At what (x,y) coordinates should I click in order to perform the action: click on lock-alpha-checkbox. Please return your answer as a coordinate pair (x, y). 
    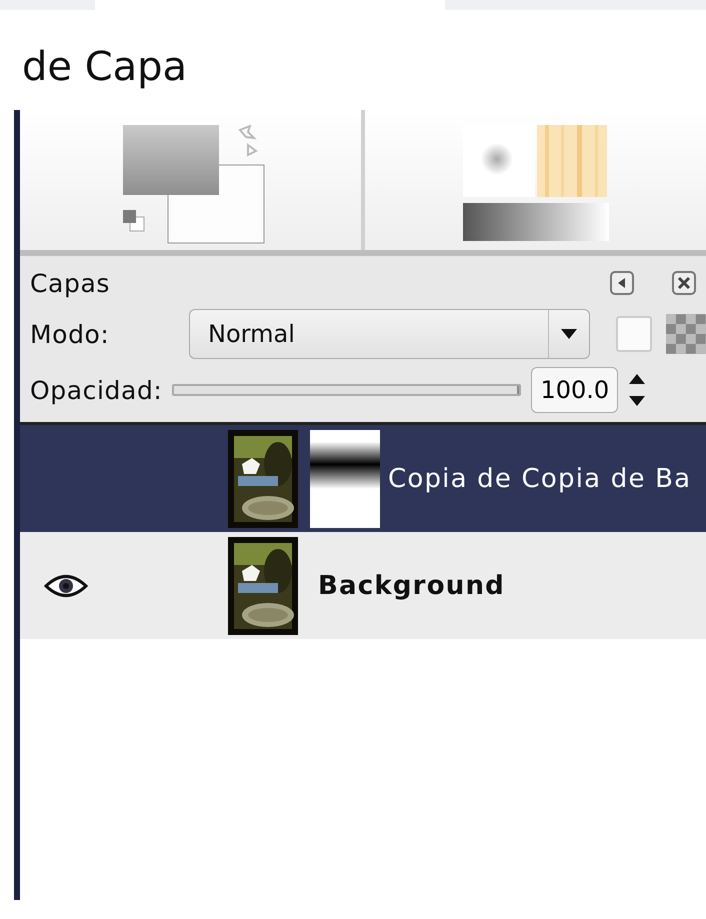
    Looking at the image, I should click on (634, 334).